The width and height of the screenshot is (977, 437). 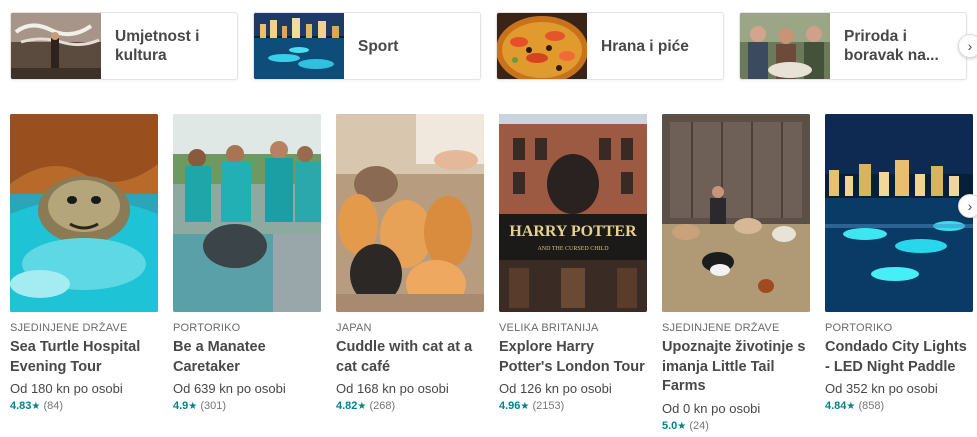 I want to click on experience-rating: 4.9★ (301), so click(x=247, y=406).